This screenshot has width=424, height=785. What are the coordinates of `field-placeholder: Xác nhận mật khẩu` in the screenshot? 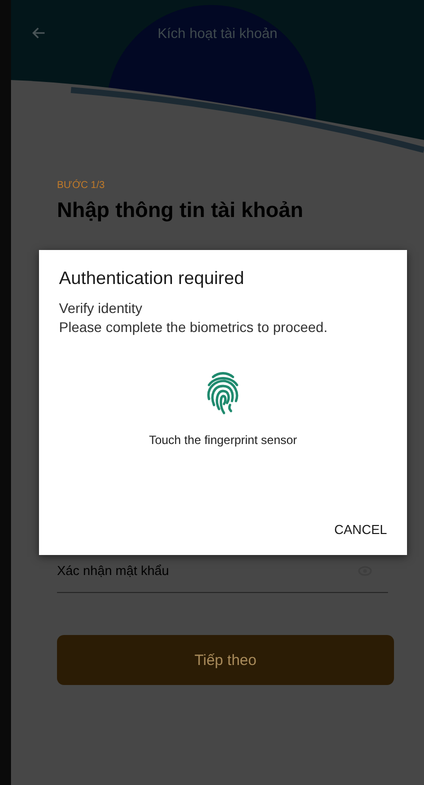 It's located at (113, 570).